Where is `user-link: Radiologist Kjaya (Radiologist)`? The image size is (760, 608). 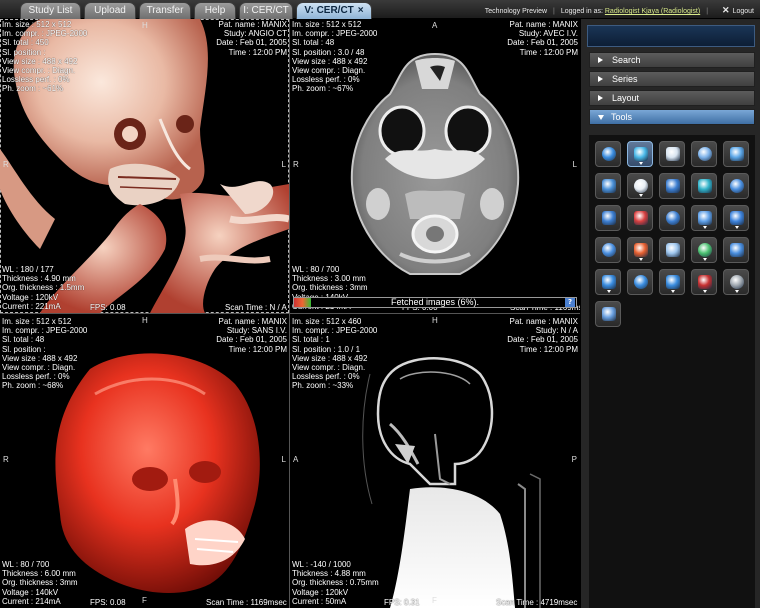
user-link: Radiologist Kjaya (Radiologist) is located at coordinates (652, 11).